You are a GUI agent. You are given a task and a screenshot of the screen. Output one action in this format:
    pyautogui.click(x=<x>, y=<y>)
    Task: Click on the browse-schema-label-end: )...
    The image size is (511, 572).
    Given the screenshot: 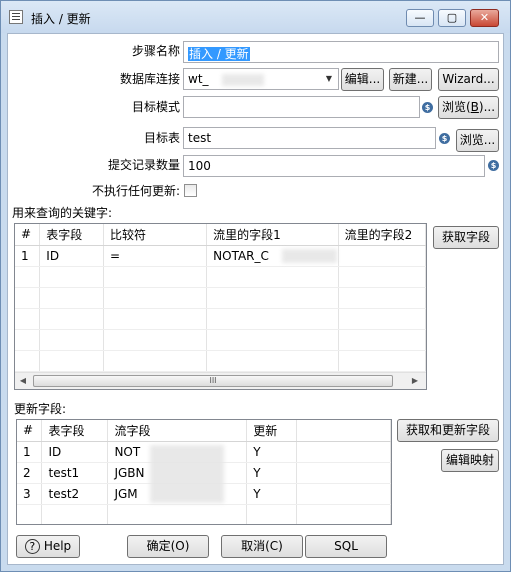 What is the action you would take?
    pyautogui.click(x=487, y=107)
    